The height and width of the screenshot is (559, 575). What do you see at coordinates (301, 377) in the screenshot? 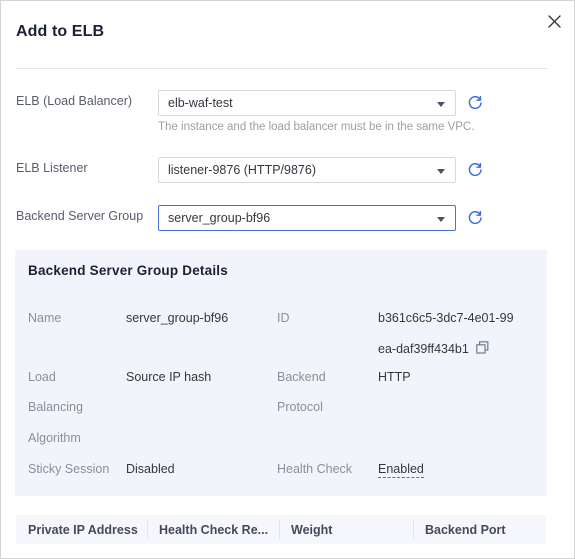
I see `detail-label-backend-protocol-line1: Backend` at bounding box center [301, 377].